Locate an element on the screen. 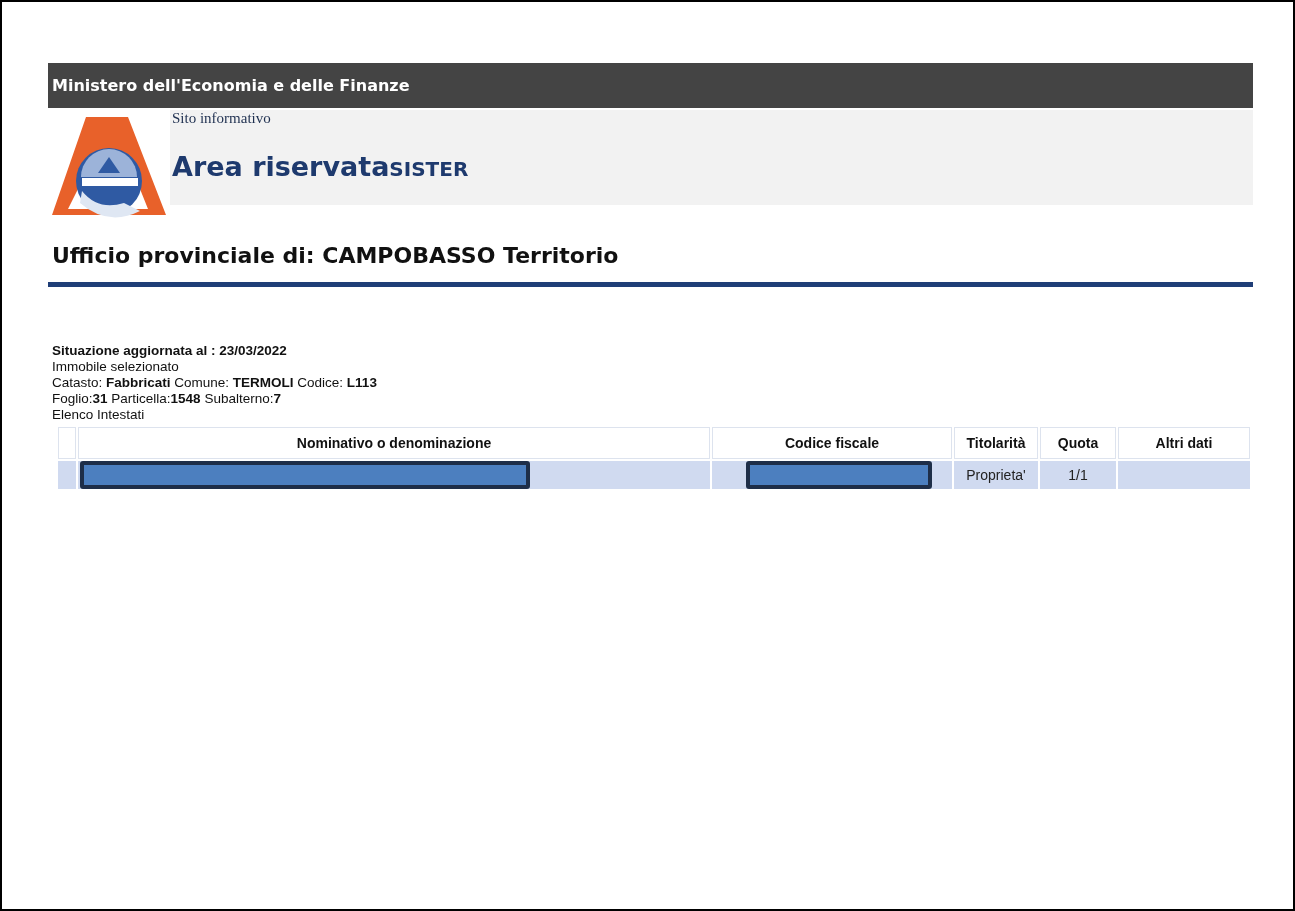 This screenshot has width=1295, height=911. blank-header-cell is located at coordinates (67, 443).